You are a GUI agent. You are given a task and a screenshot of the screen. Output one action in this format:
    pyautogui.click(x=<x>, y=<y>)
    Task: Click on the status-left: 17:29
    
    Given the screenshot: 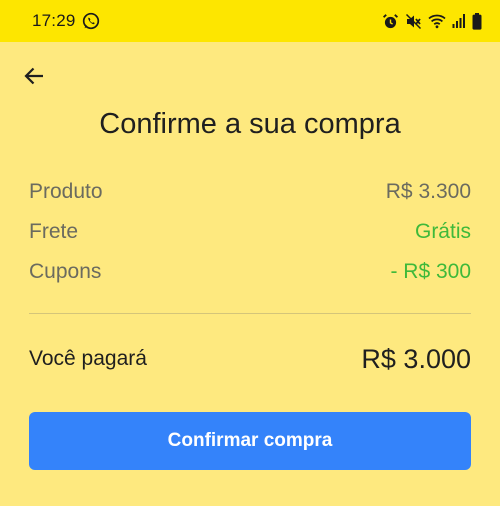 What is the action you would take?
    pyautogui.click(x=66, y=21)
    